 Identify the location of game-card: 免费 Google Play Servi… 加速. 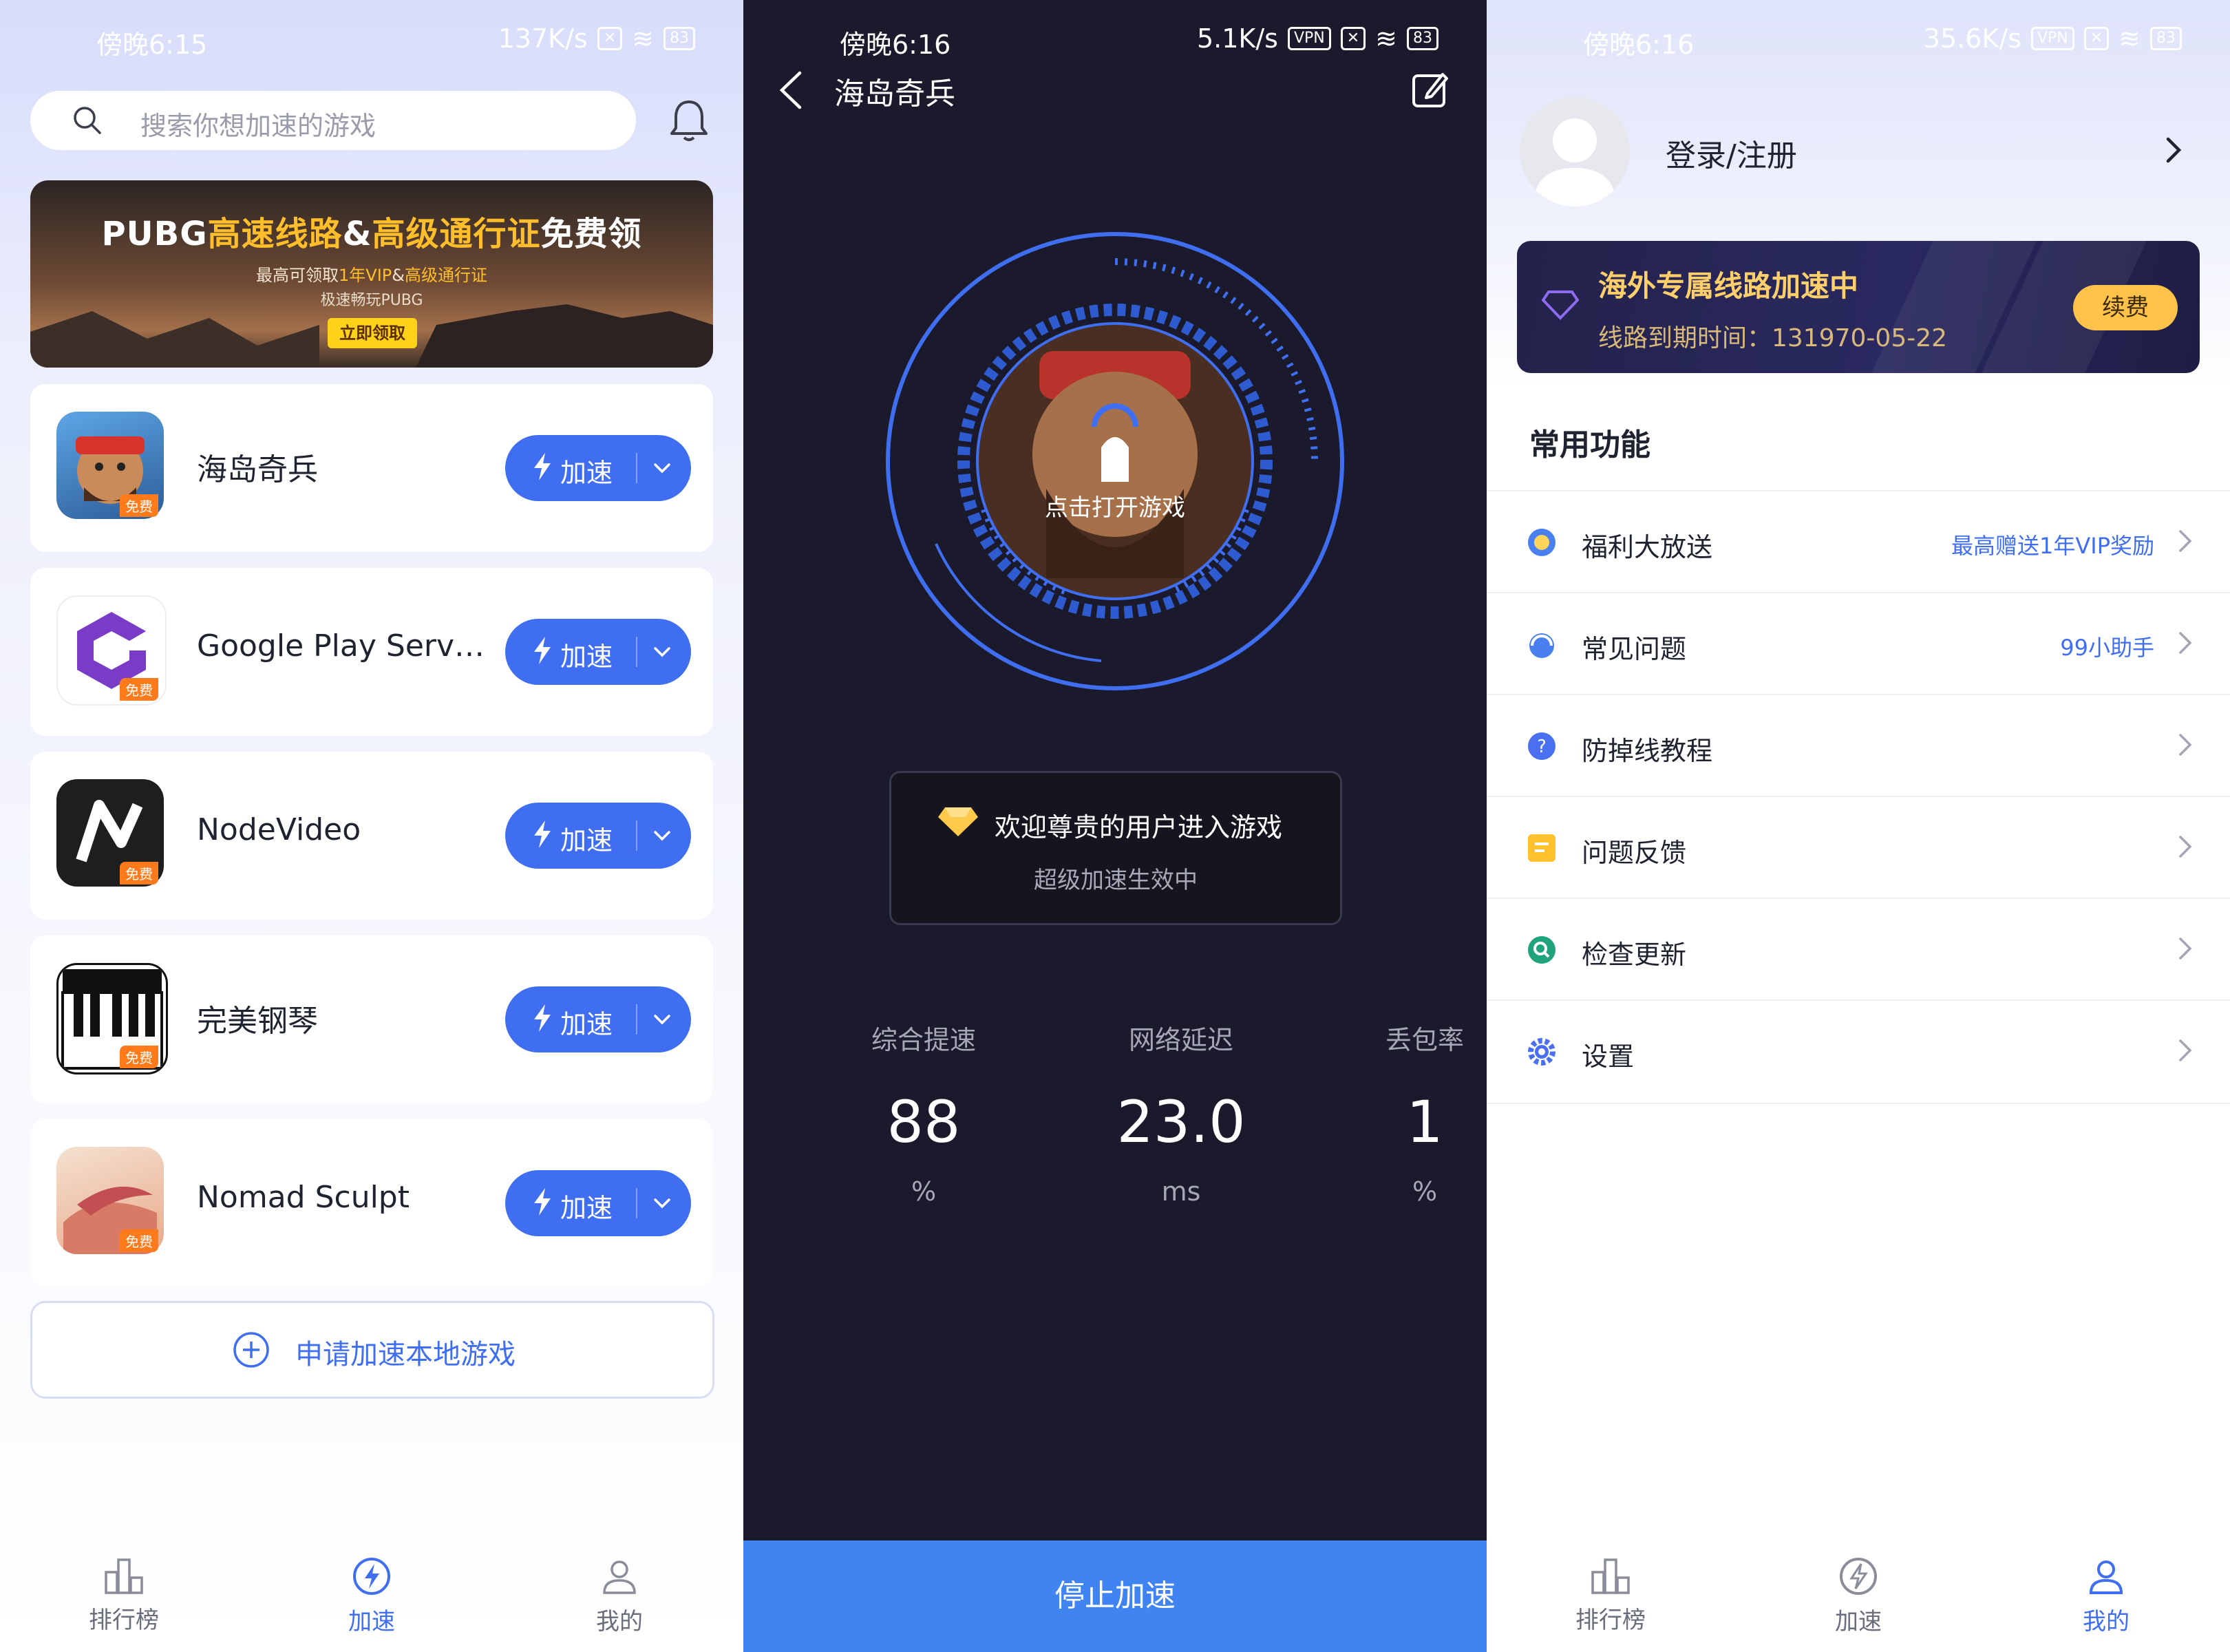
(371, 652).